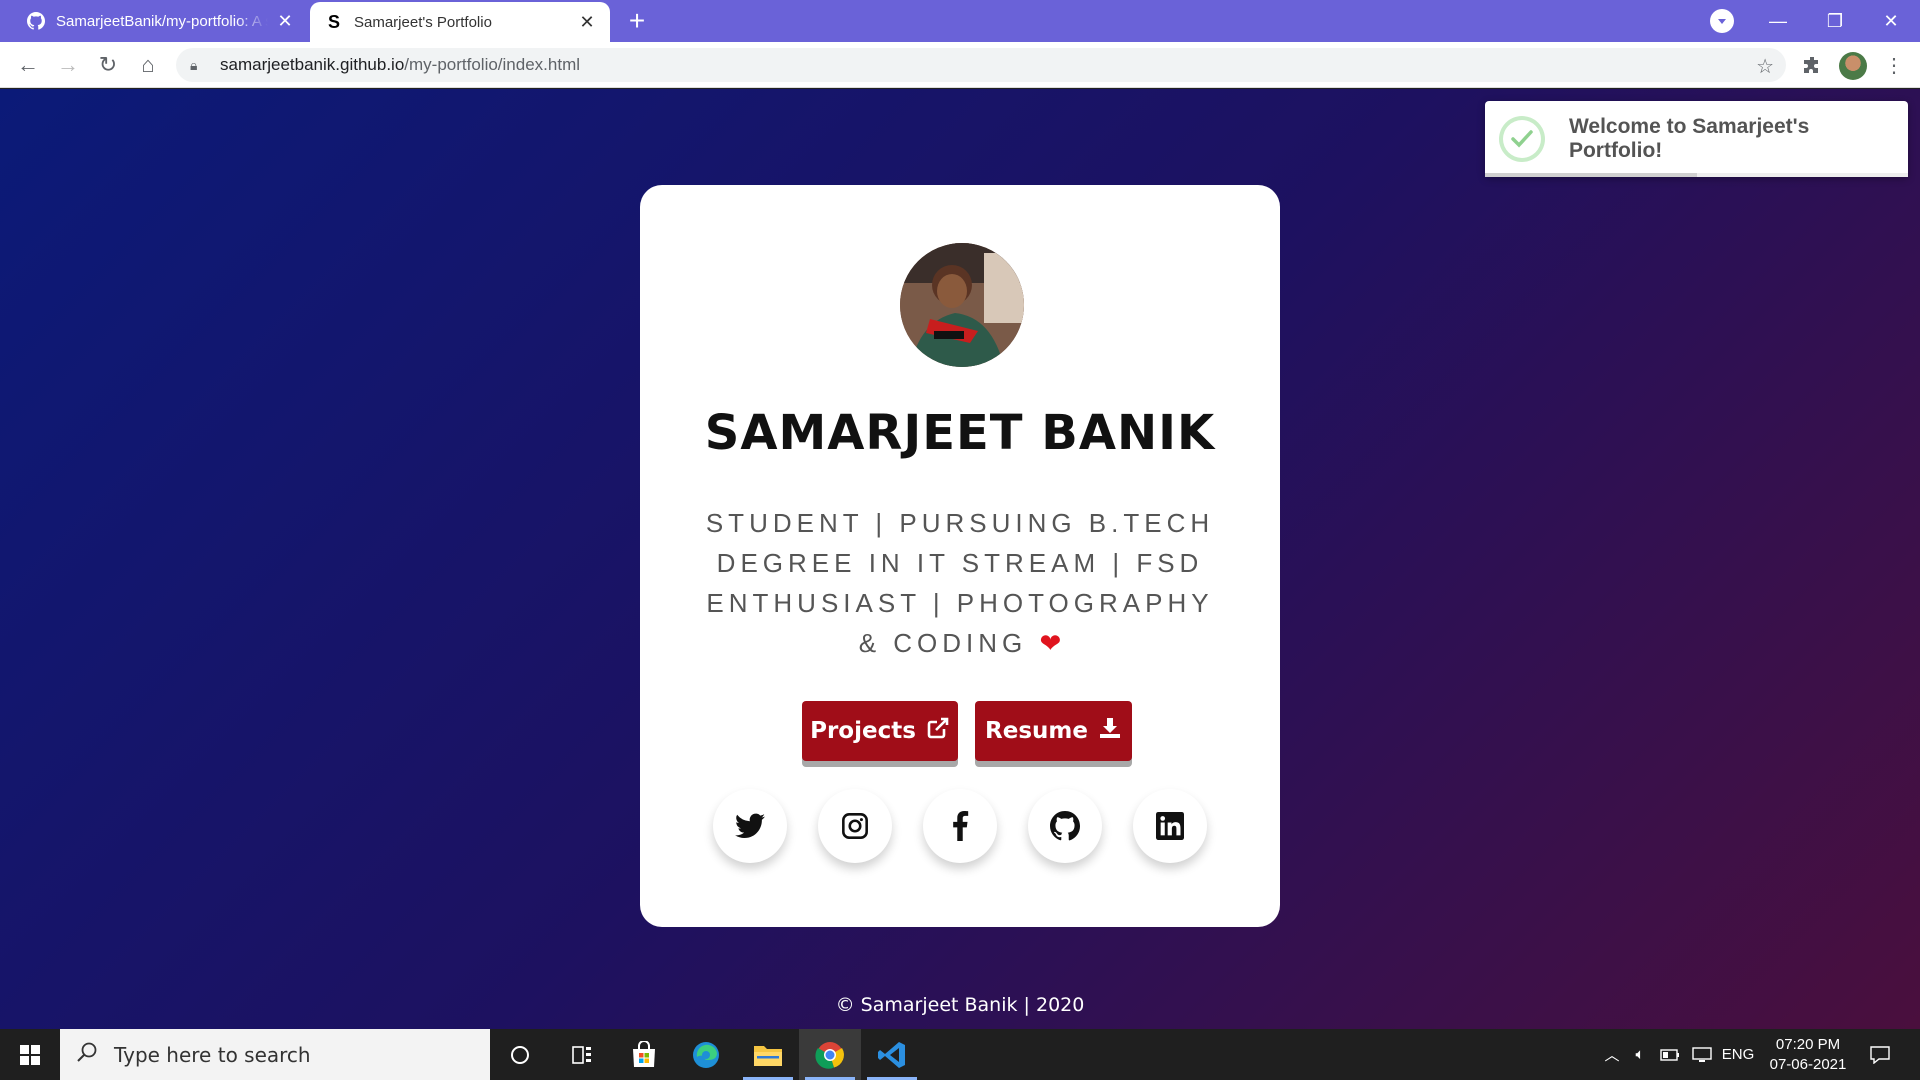  What do you see at coordinates (644, 1054) in the screenshot?
I see `store-icon` at bounding box center [644, 1054].